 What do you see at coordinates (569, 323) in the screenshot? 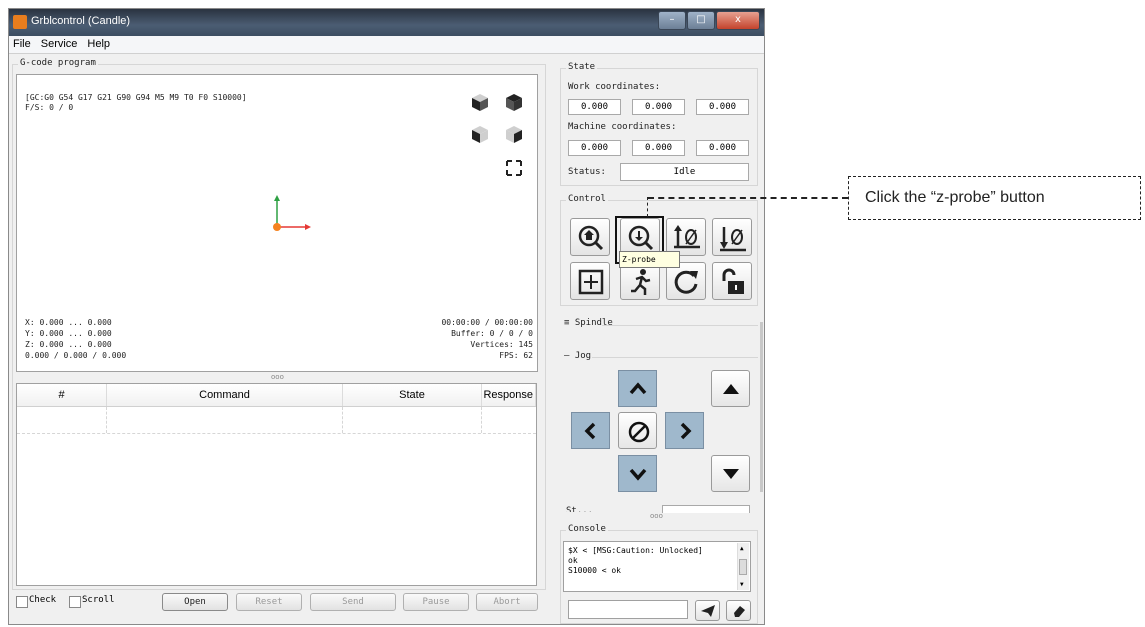
I see `collapse-icon: ≡` at bounding box center [569, 323].